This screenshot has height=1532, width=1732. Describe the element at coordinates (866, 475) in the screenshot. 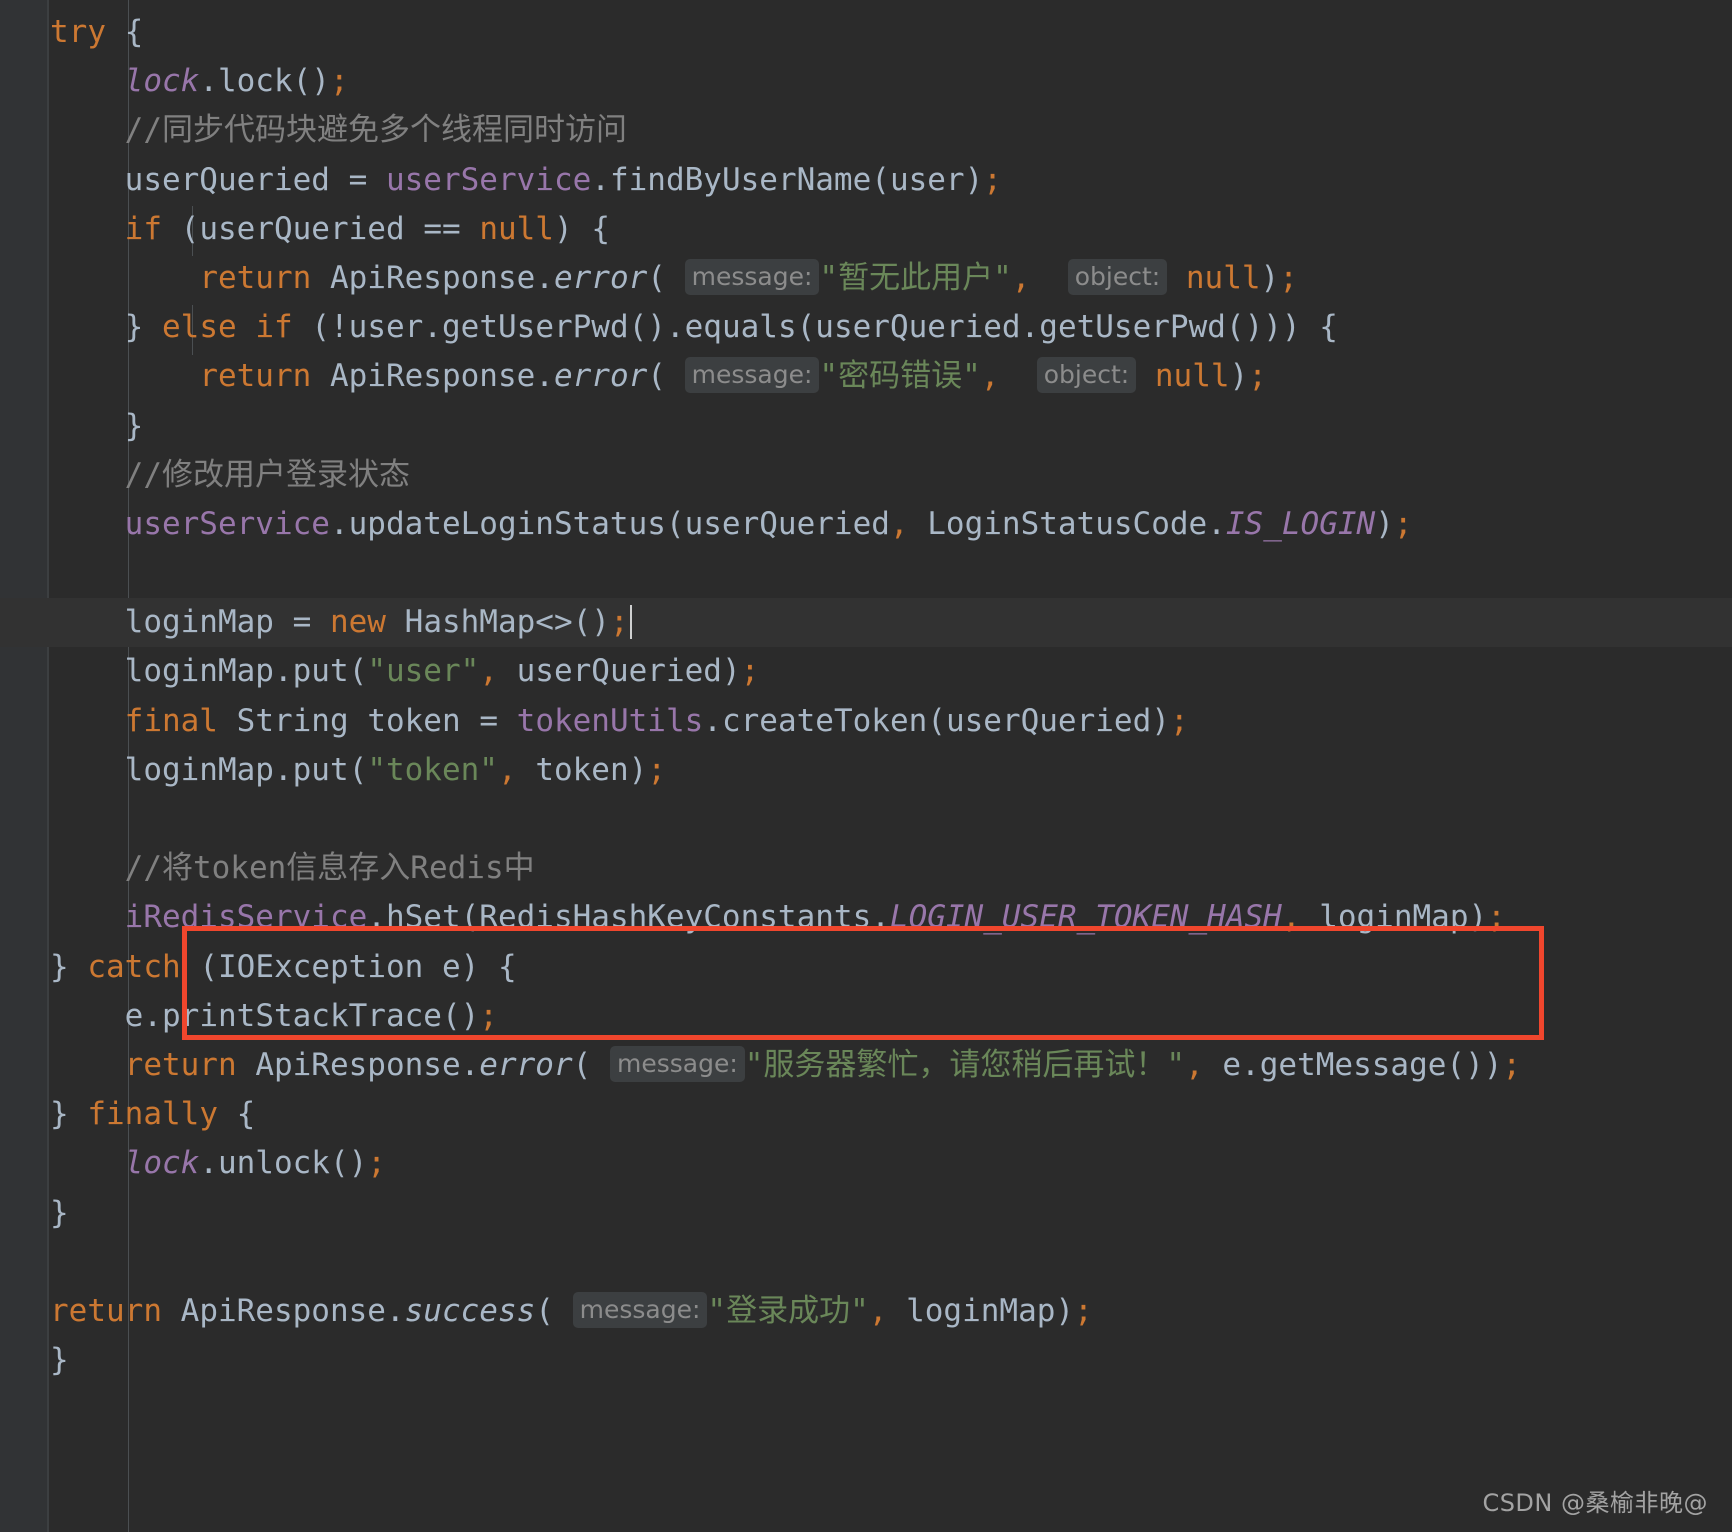

I see `code-line-comment-status: //修改用户登录状态` at that location.